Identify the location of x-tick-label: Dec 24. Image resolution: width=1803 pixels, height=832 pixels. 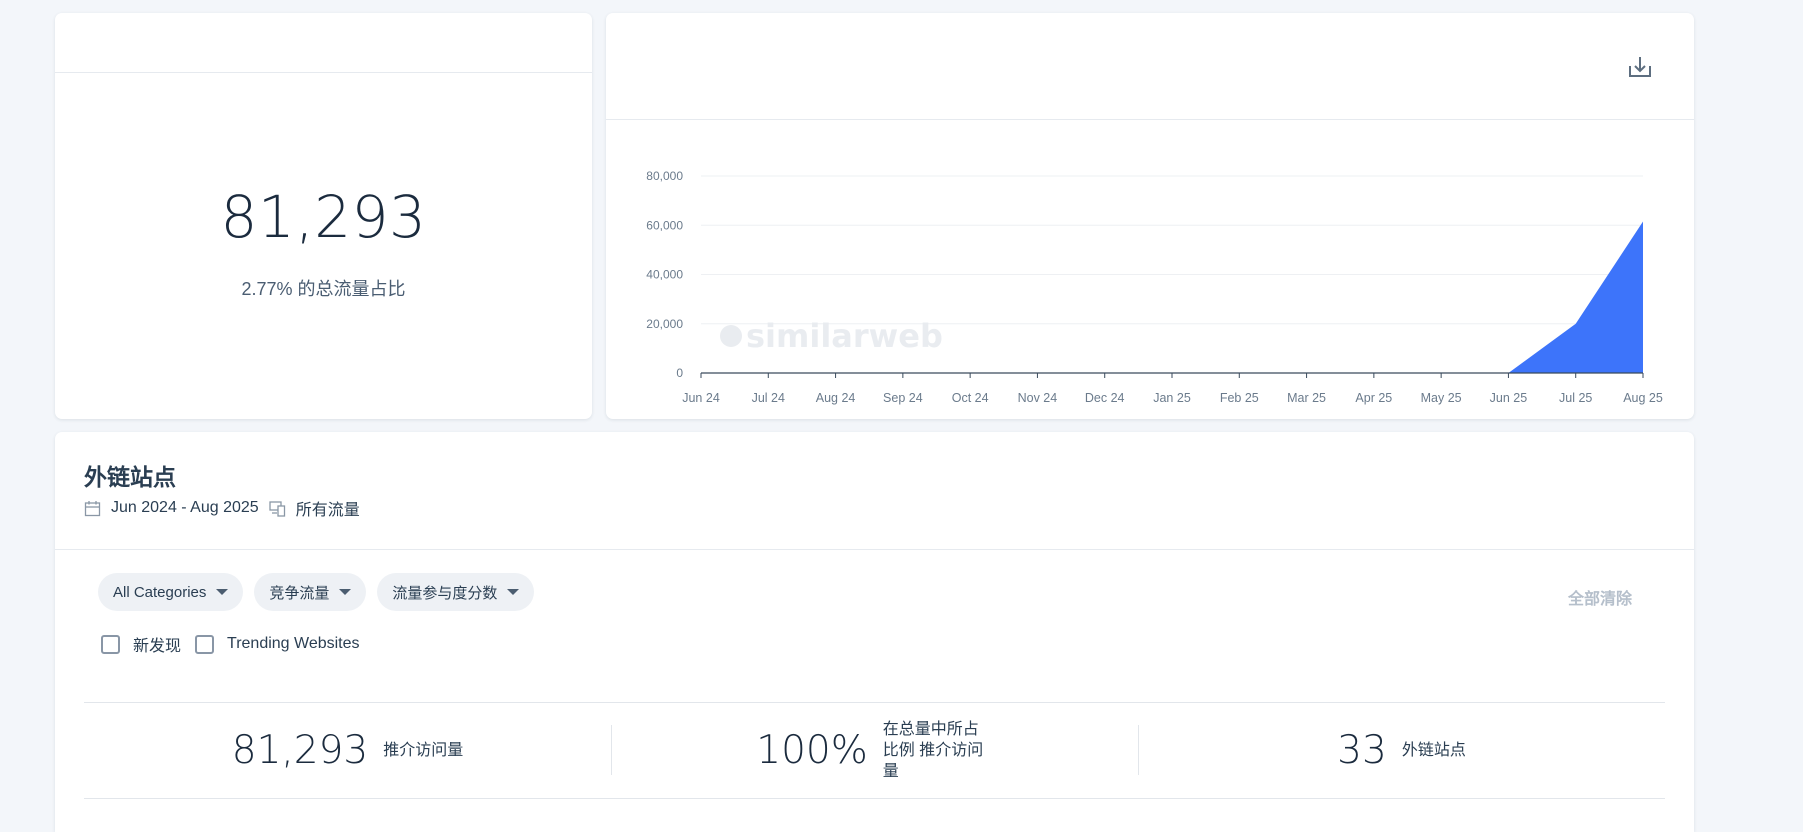
(1105, 398).